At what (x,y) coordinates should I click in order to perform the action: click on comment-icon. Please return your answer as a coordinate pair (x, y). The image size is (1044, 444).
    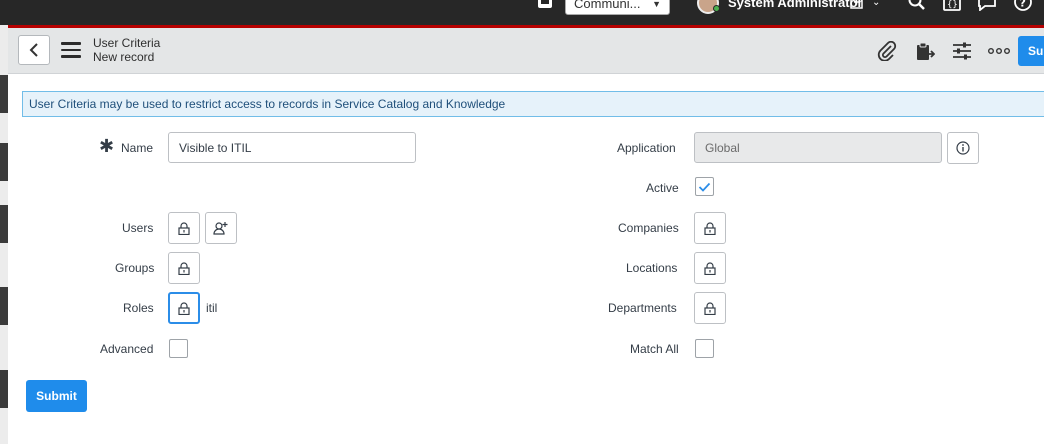
    Looking at the image, I should click on (987, 6).